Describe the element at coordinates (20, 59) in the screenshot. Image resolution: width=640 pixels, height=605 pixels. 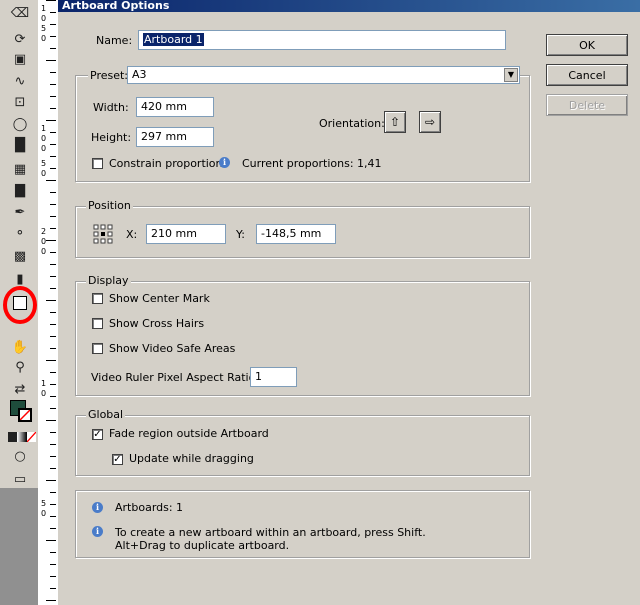
I see `scale-icon: ▣` at that location.